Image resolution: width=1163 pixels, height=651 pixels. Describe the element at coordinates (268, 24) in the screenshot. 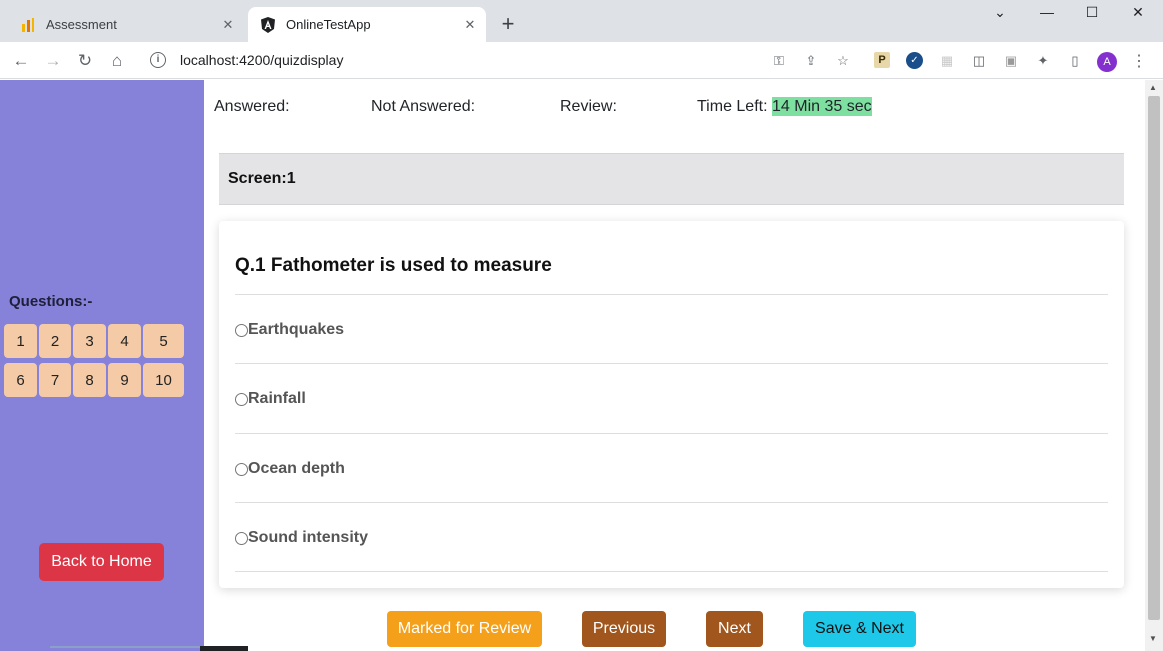

I see `angular-icon` at that location.